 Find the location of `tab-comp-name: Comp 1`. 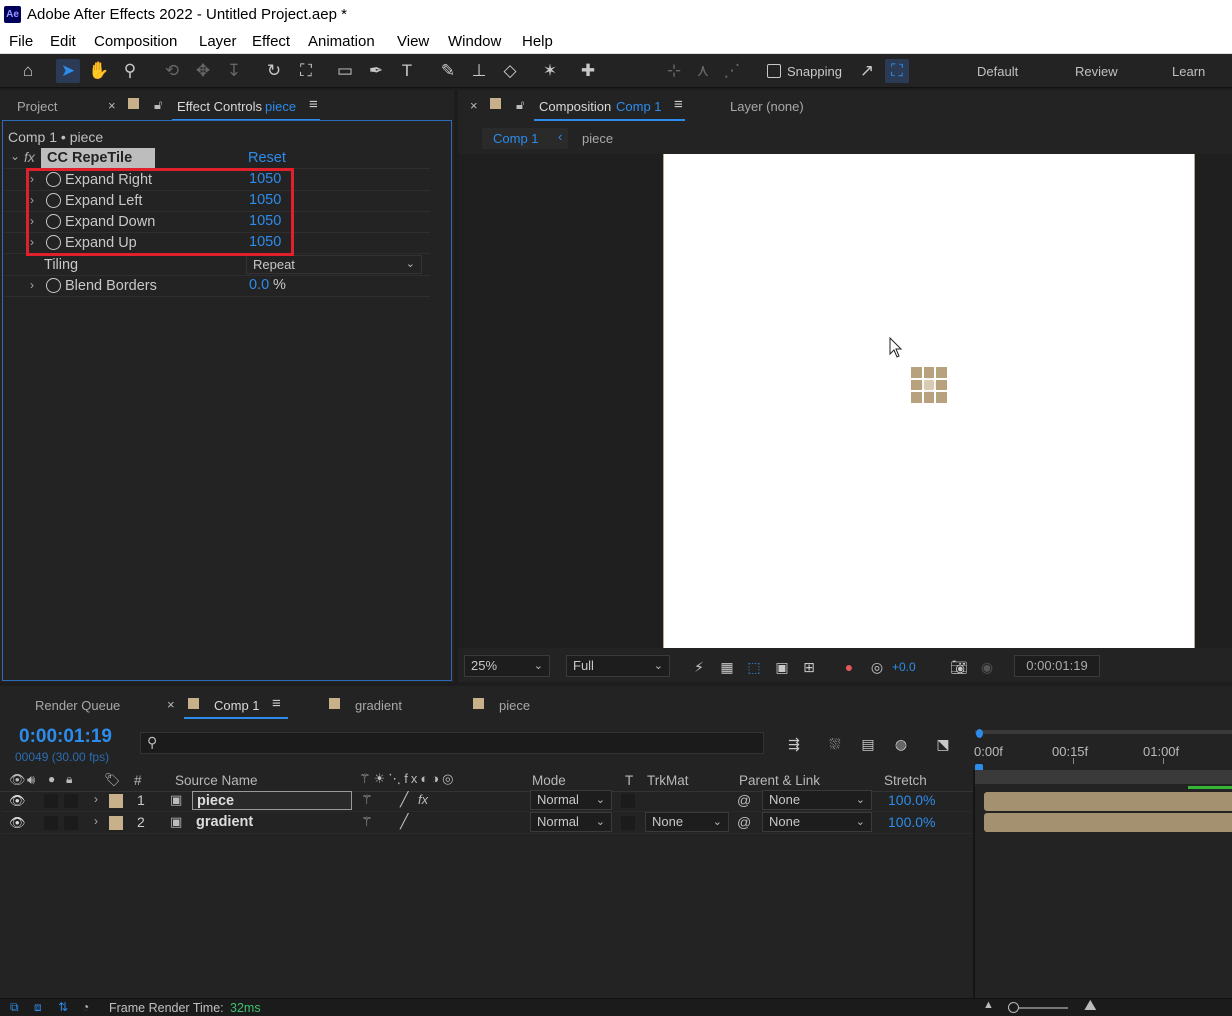

tab-comp-name: Comp 1 is located at coordinates (639, 106).